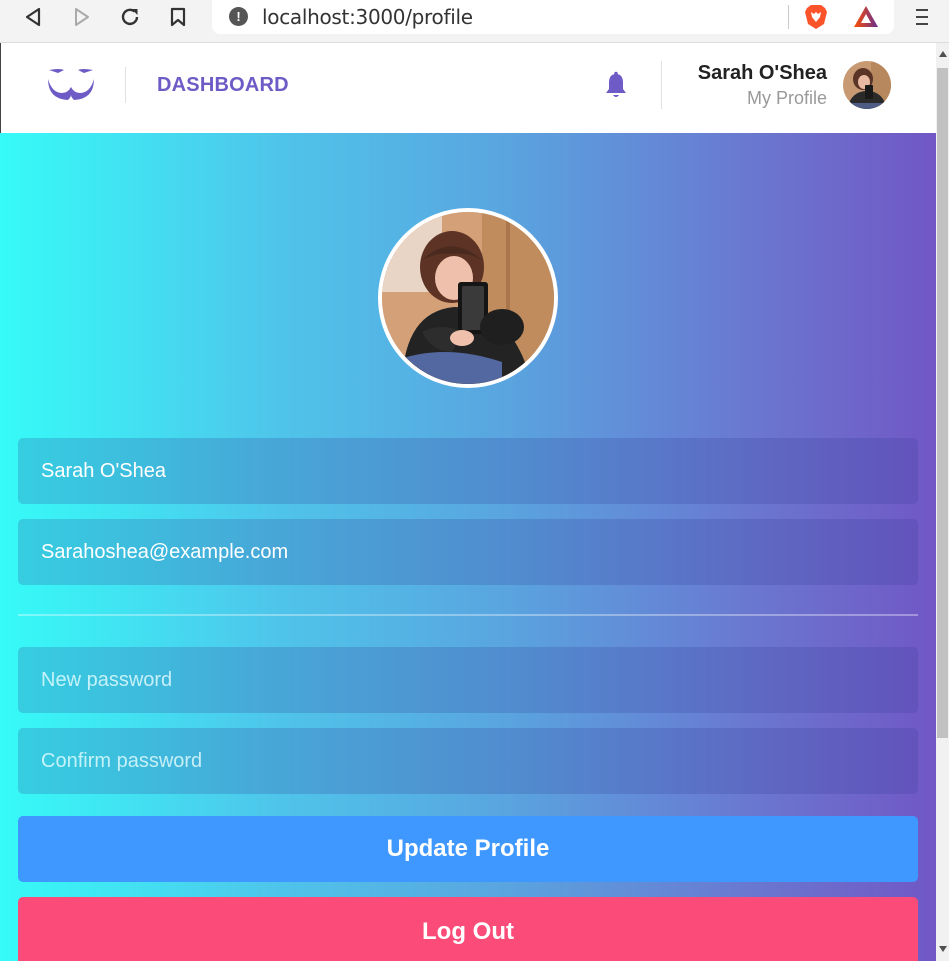  What do you see at coordinates (468, 761) in the screenshot?
I see `confirm-password-field: Confirm password` at bounding box center [468, 761].